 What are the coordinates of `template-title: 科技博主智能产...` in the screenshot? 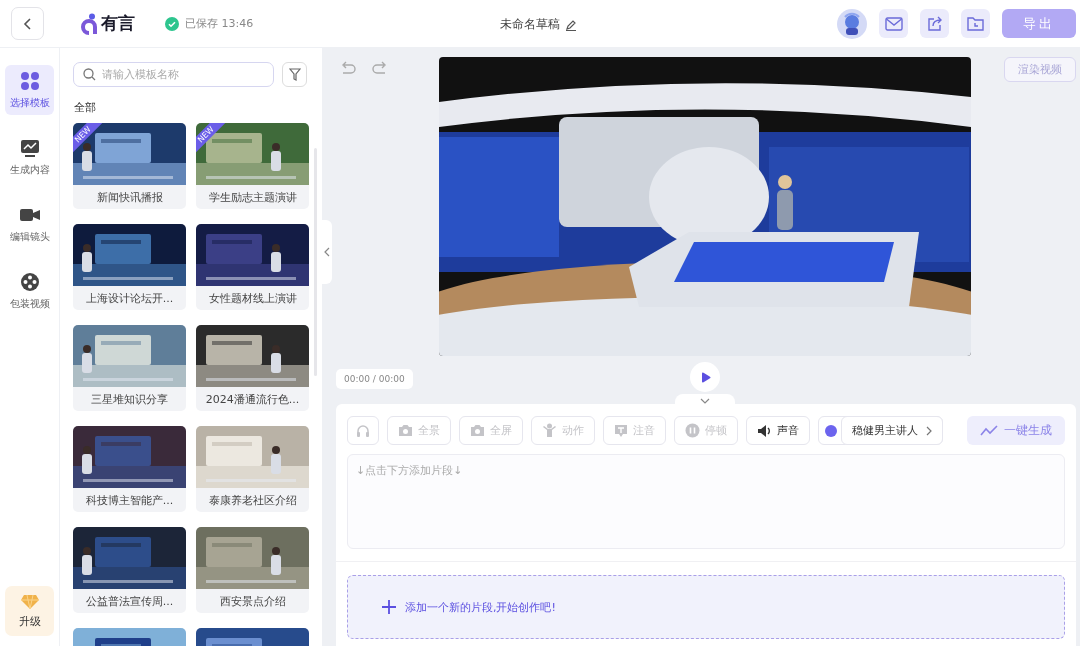 It's located at (129, 500).